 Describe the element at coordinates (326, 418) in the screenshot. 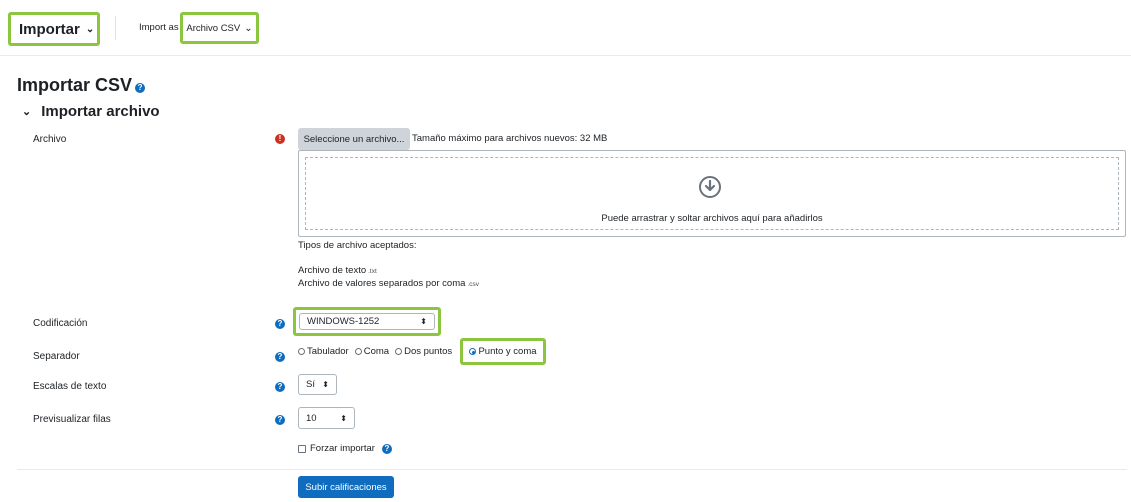

I see `previsualizar-select: 10 ⬍` at that location.